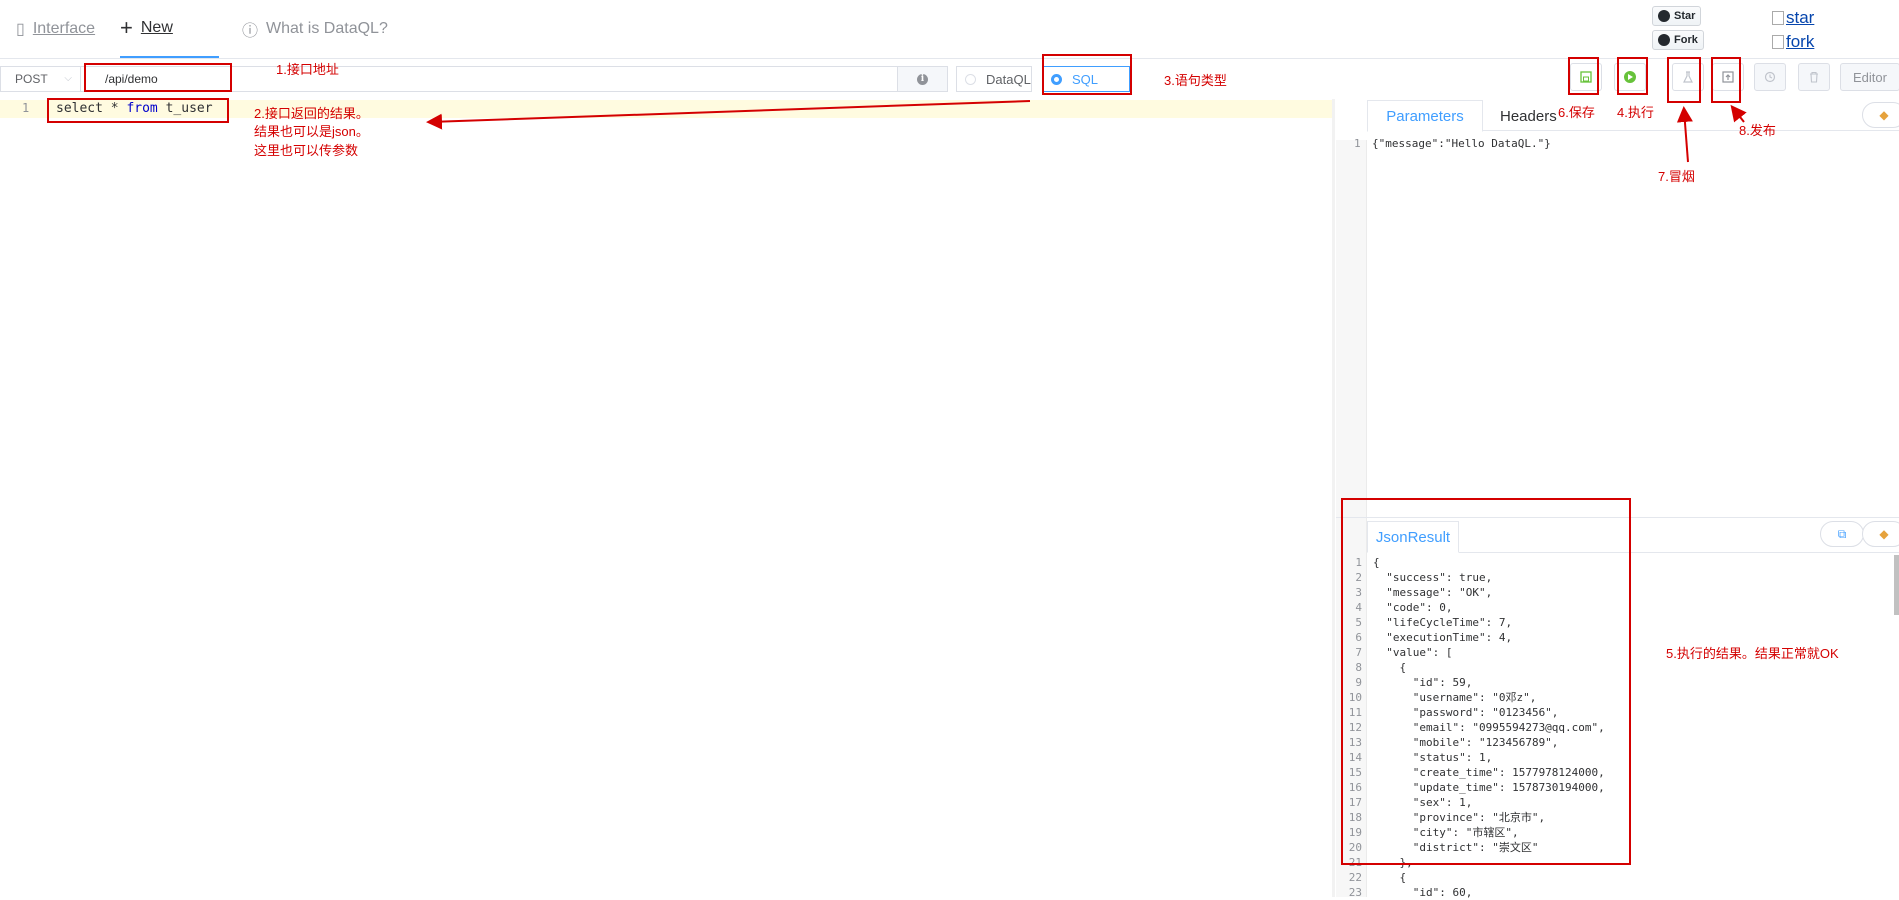  Describe the element at coordinates (311, 131) in the screenshot. I see `note-result-2: 结果也可以是json。` at that location.